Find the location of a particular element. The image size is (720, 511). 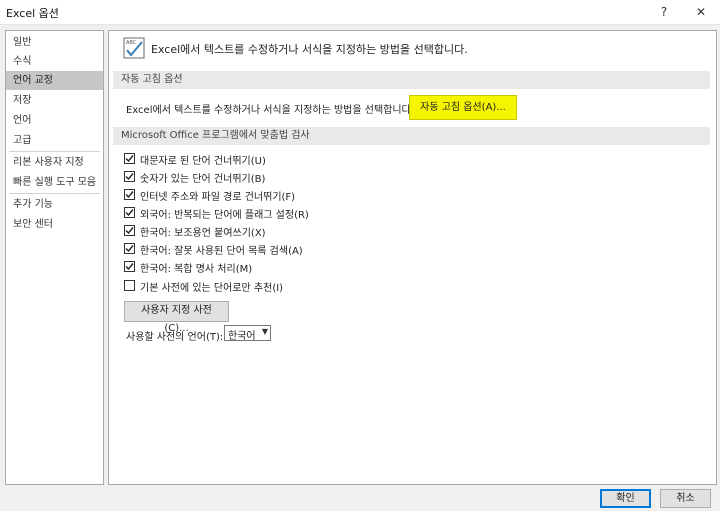

section-autocorrect-title: 자동 고침 옵션 is located at coordinates (411, 80).